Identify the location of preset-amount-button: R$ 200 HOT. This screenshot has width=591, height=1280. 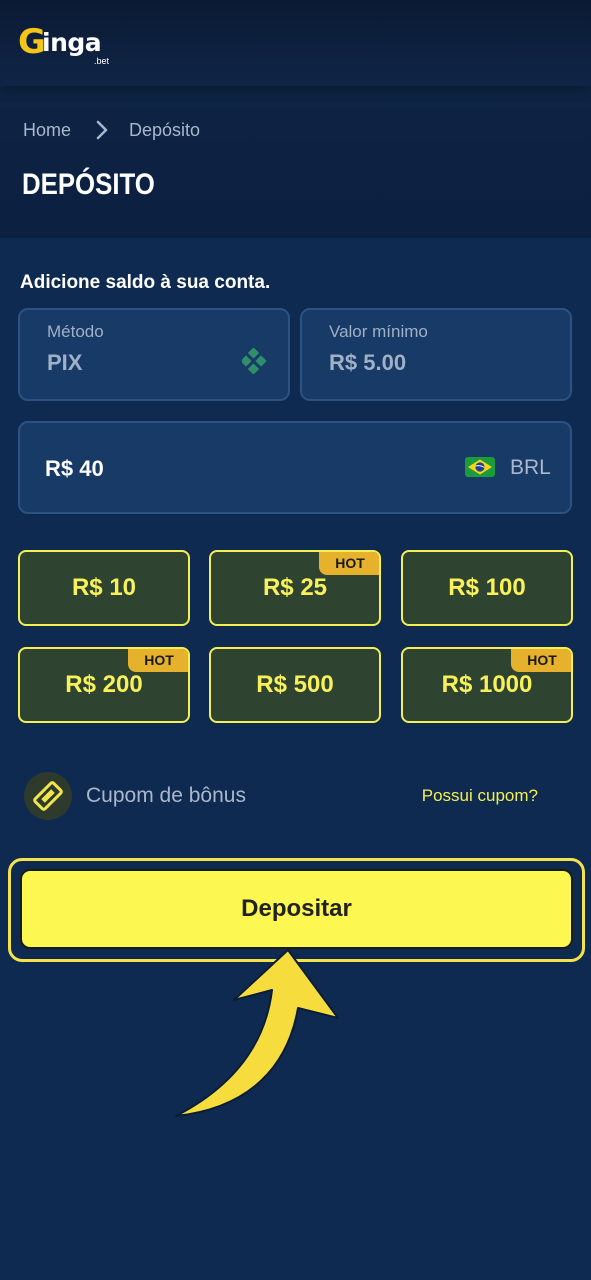
(104, 685).